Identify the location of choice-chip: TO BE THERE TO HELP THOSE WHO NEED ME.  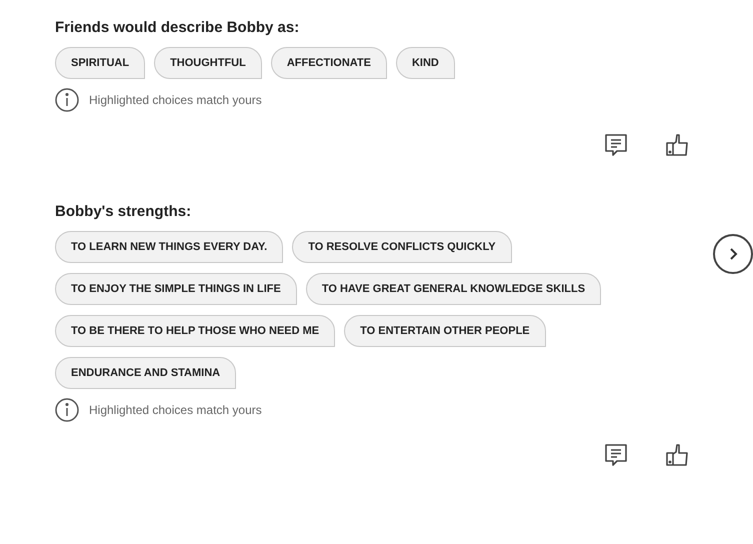
(195, 331).